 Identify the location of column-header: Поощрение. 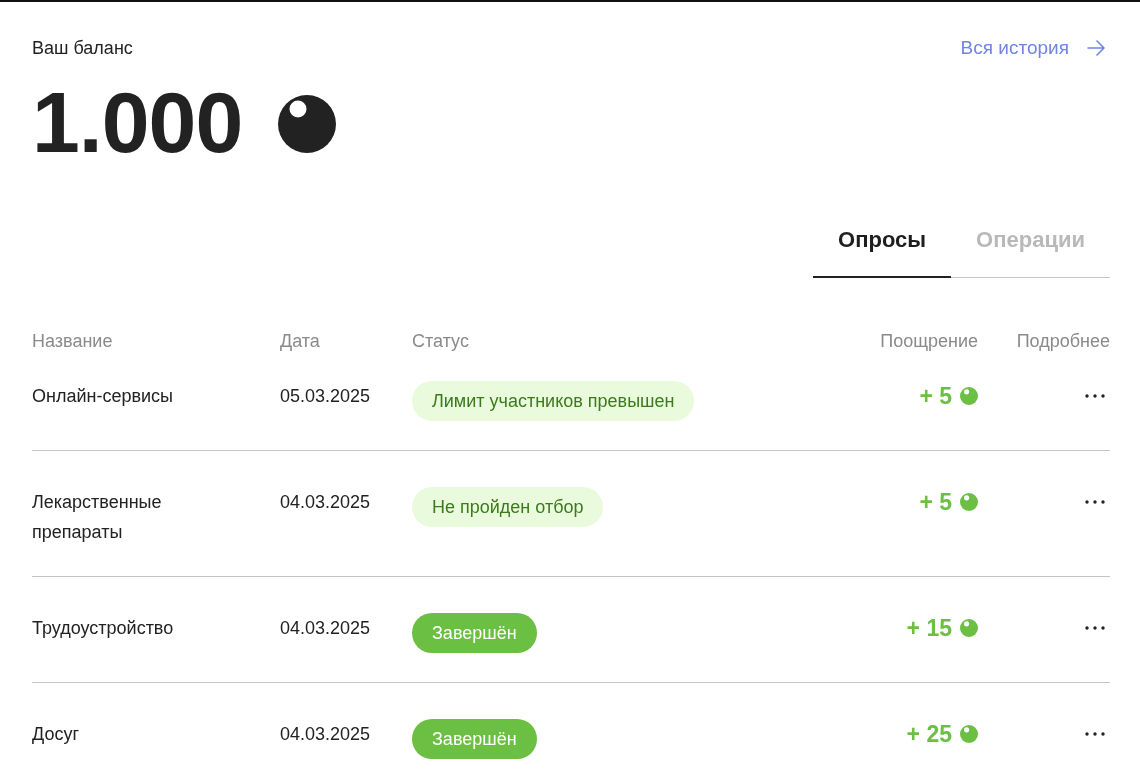
(929, 341).